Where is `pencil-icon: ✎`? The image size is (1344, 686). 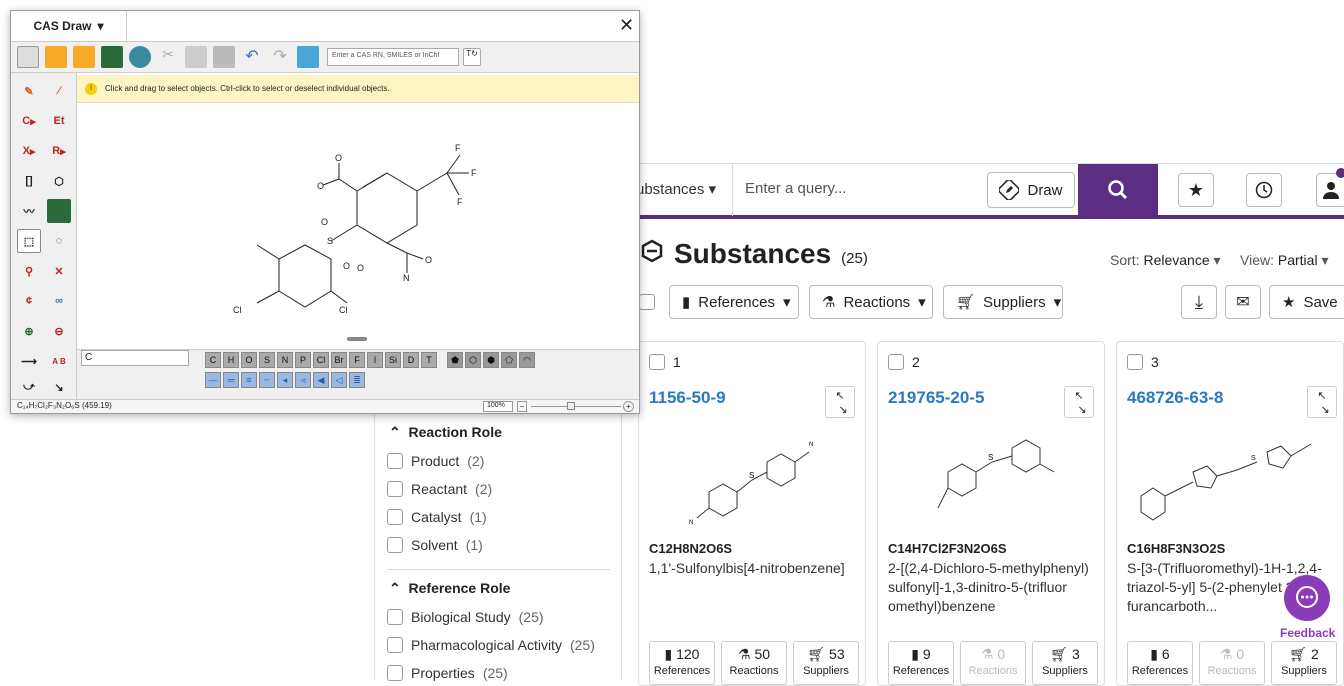
pencil-icon: ✎ is located at coordinates (29, 91).